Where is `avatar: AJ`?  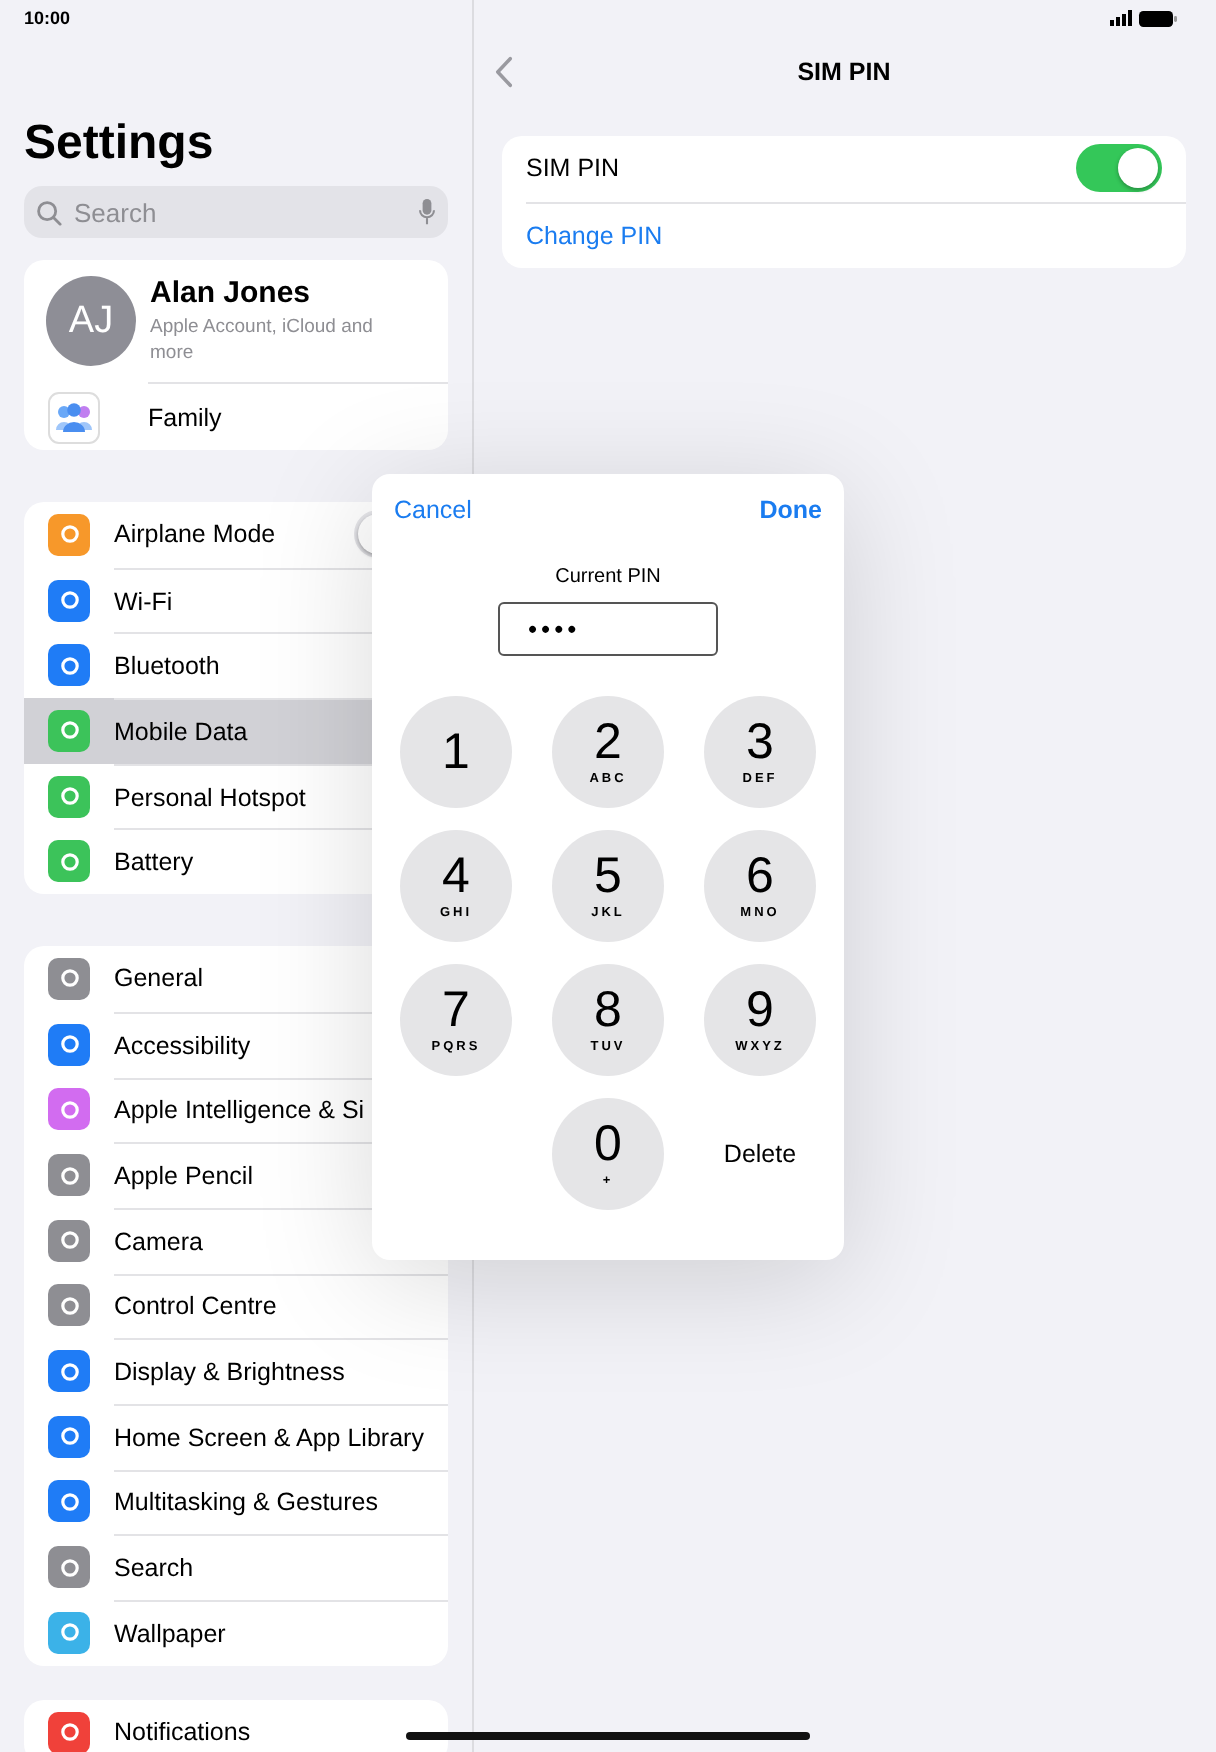 avatar: AJ is located at coordinates (91, 321).